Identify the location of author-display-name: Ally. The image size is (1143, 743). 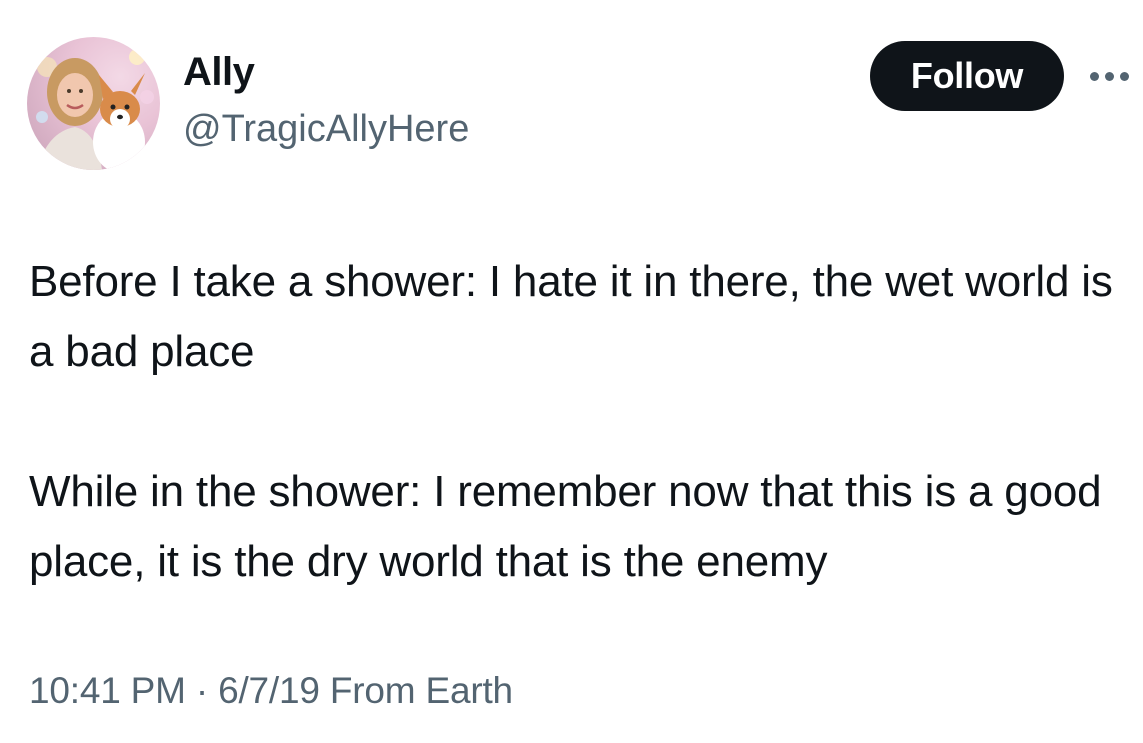
(219, 72).